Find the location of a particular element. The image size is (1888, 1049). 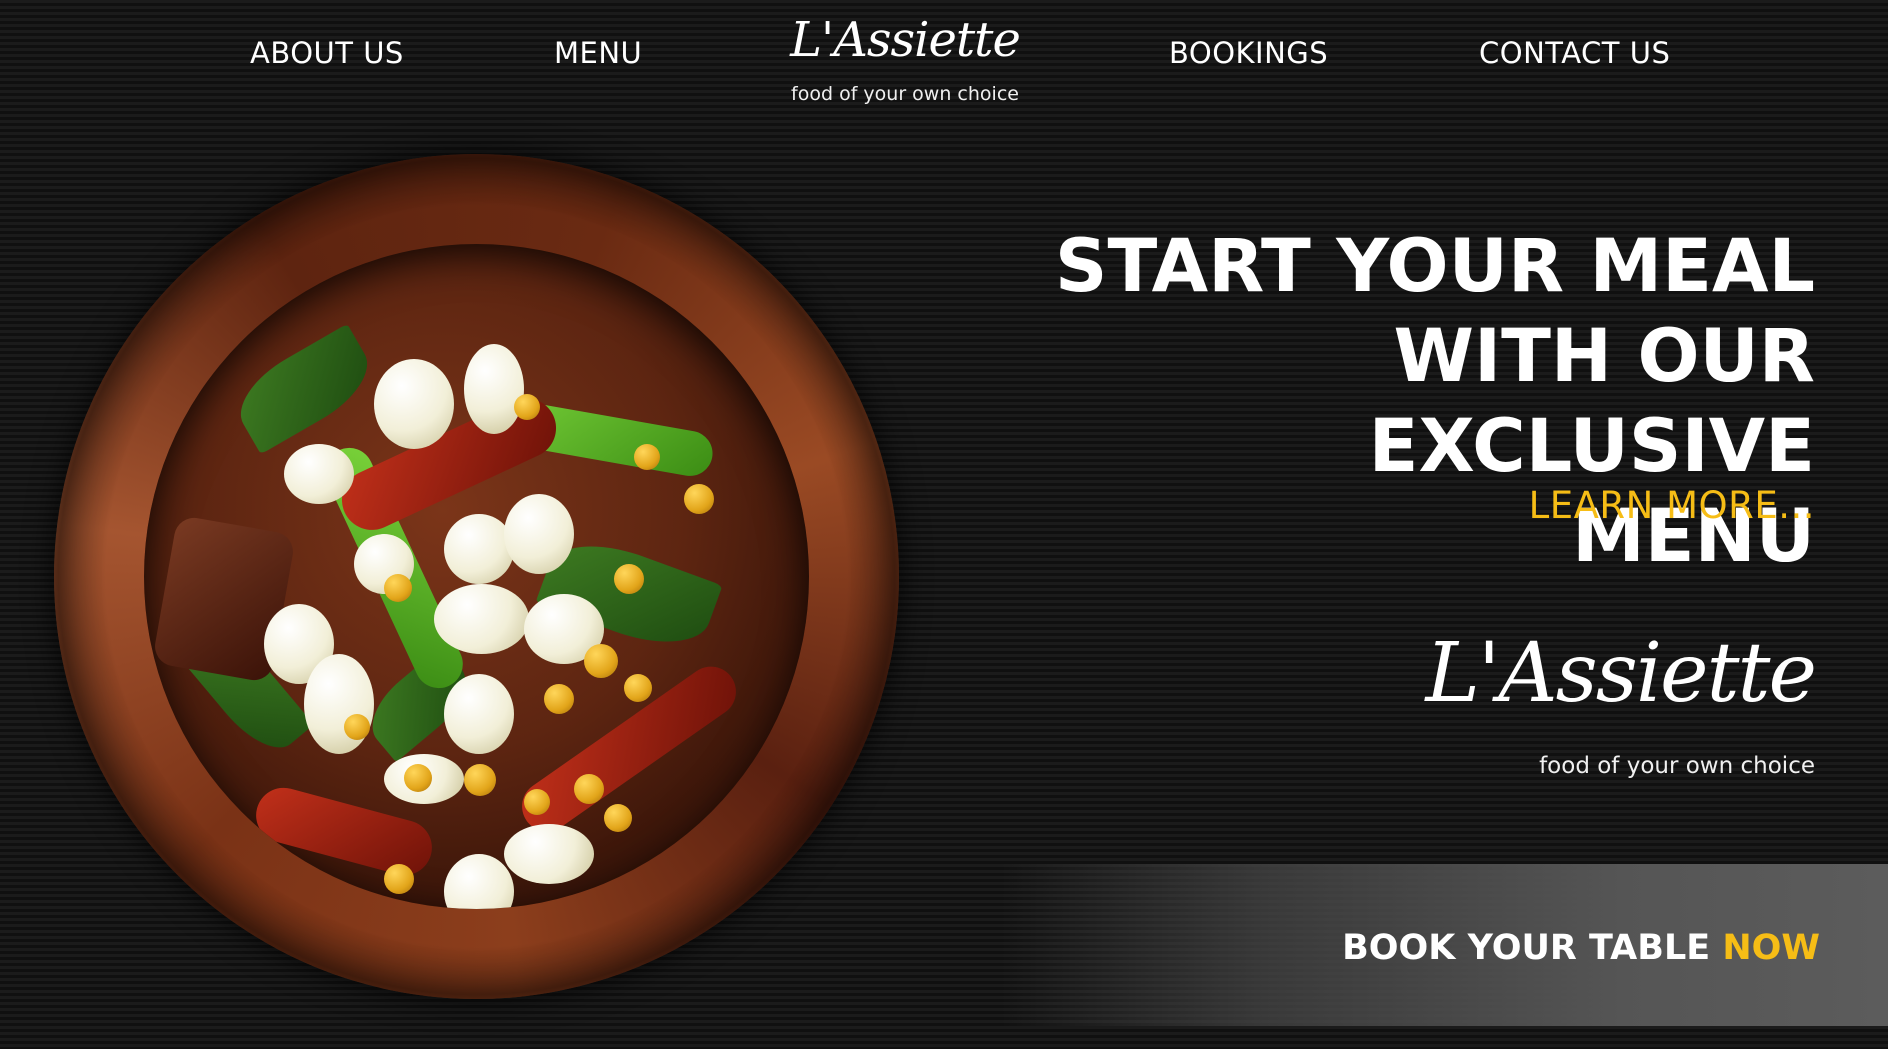

curry-leaf is located at coordinates (304, 389).